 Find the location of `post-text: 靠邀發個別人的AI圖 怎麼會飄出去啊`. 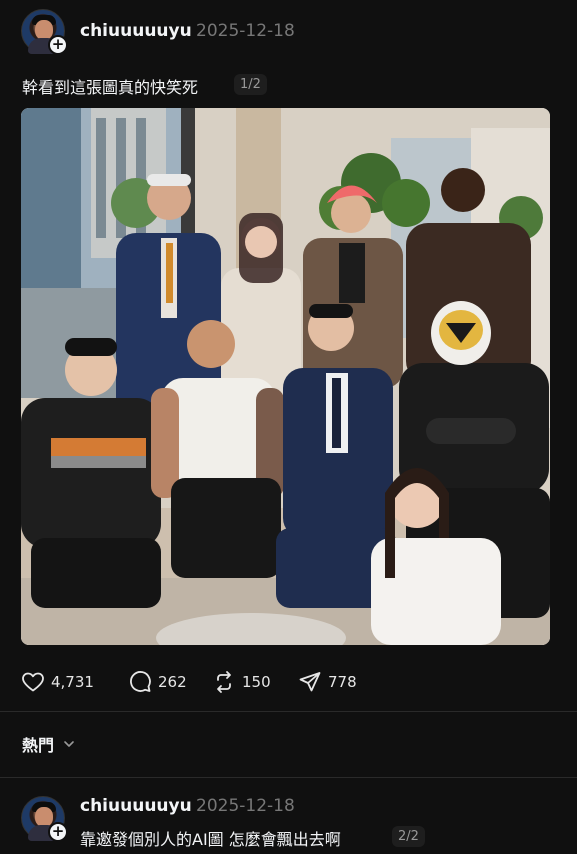

post-text: 靠邀發個別人的AI圖 怎麼會飄出去啊 is located at coordinates (210, 839).